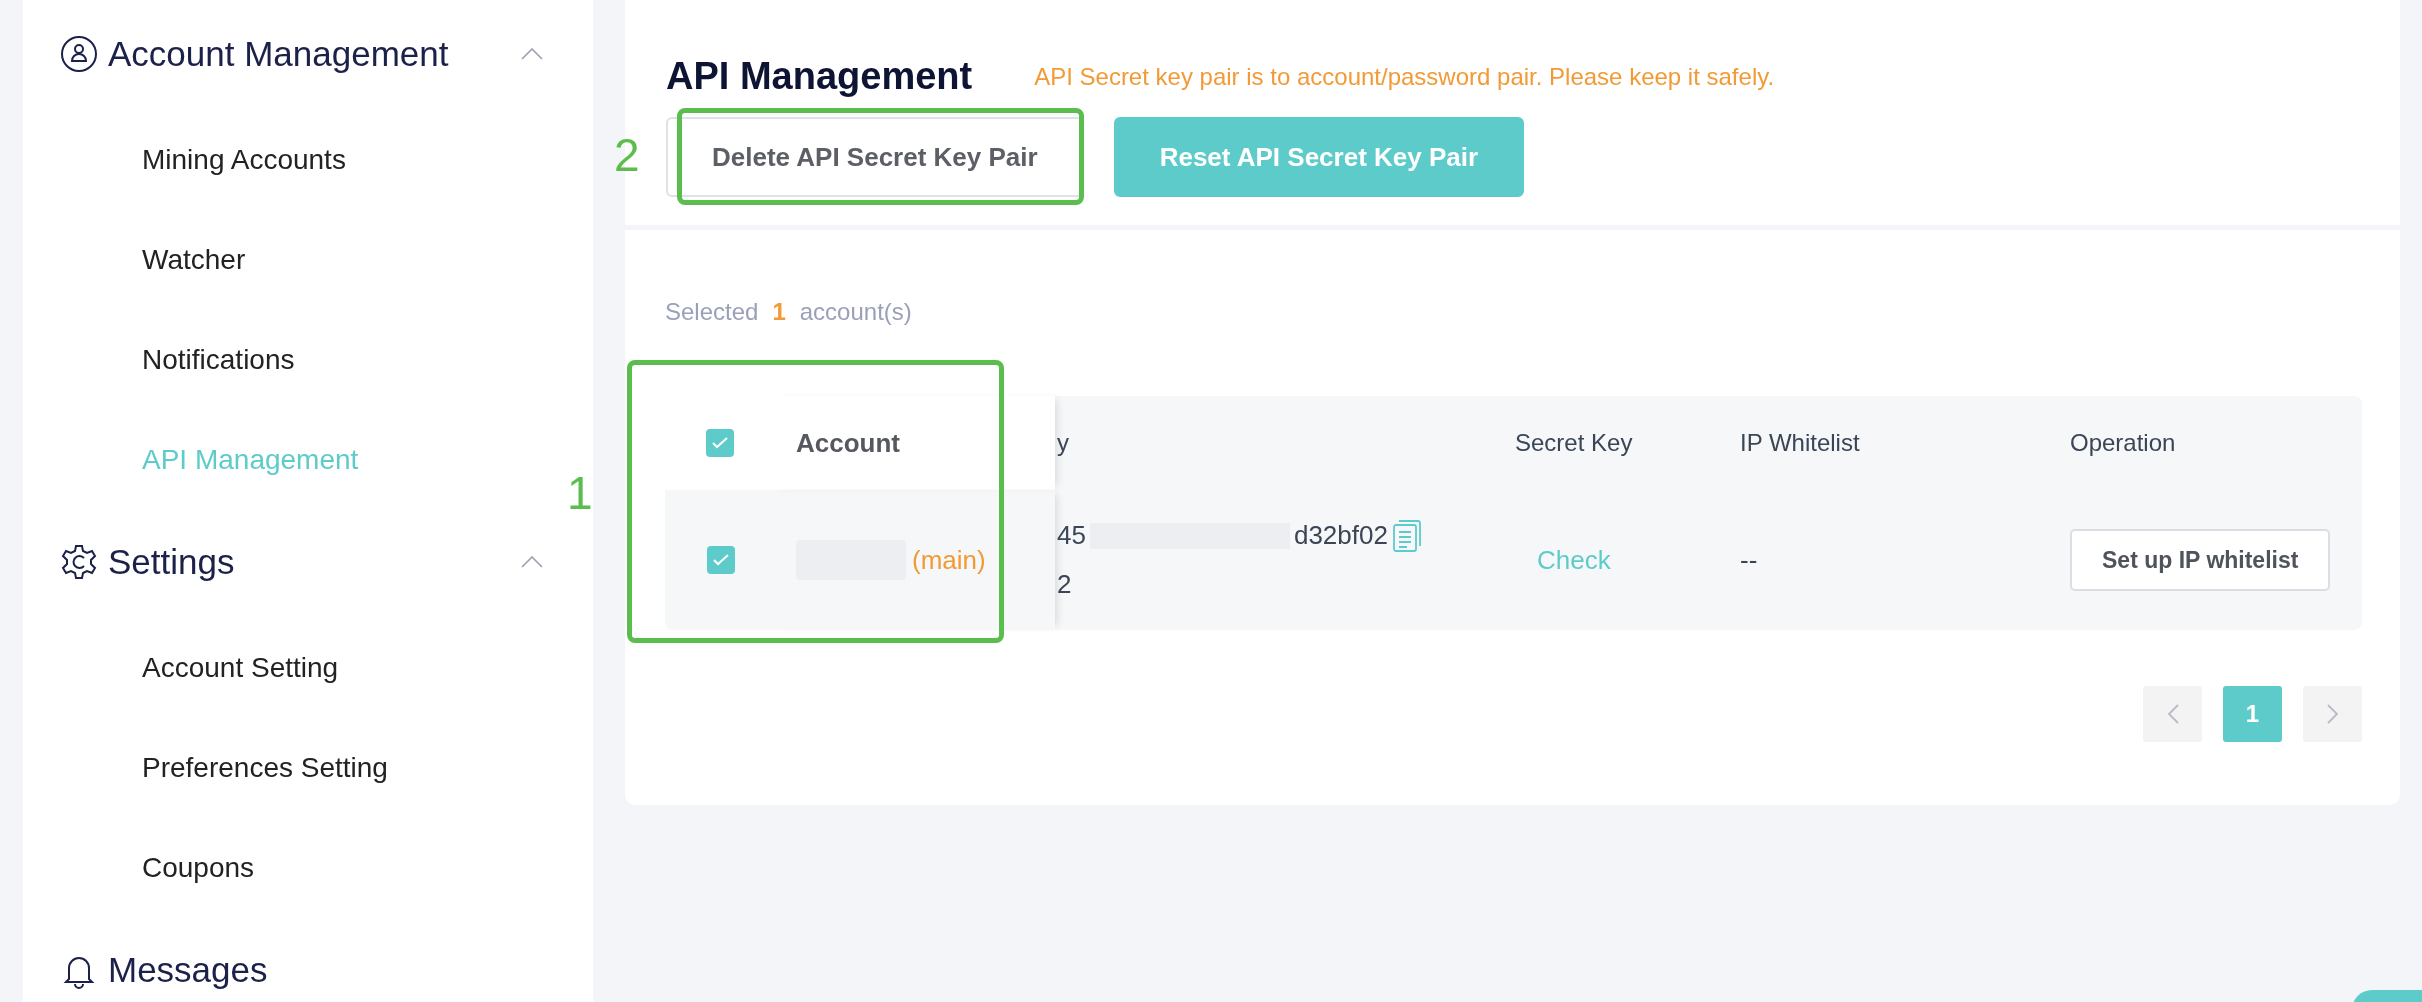  What do you see at coordinates (912, 443) in the screenshot?
I see `column-header: Account` at bounding box center [912, 443].